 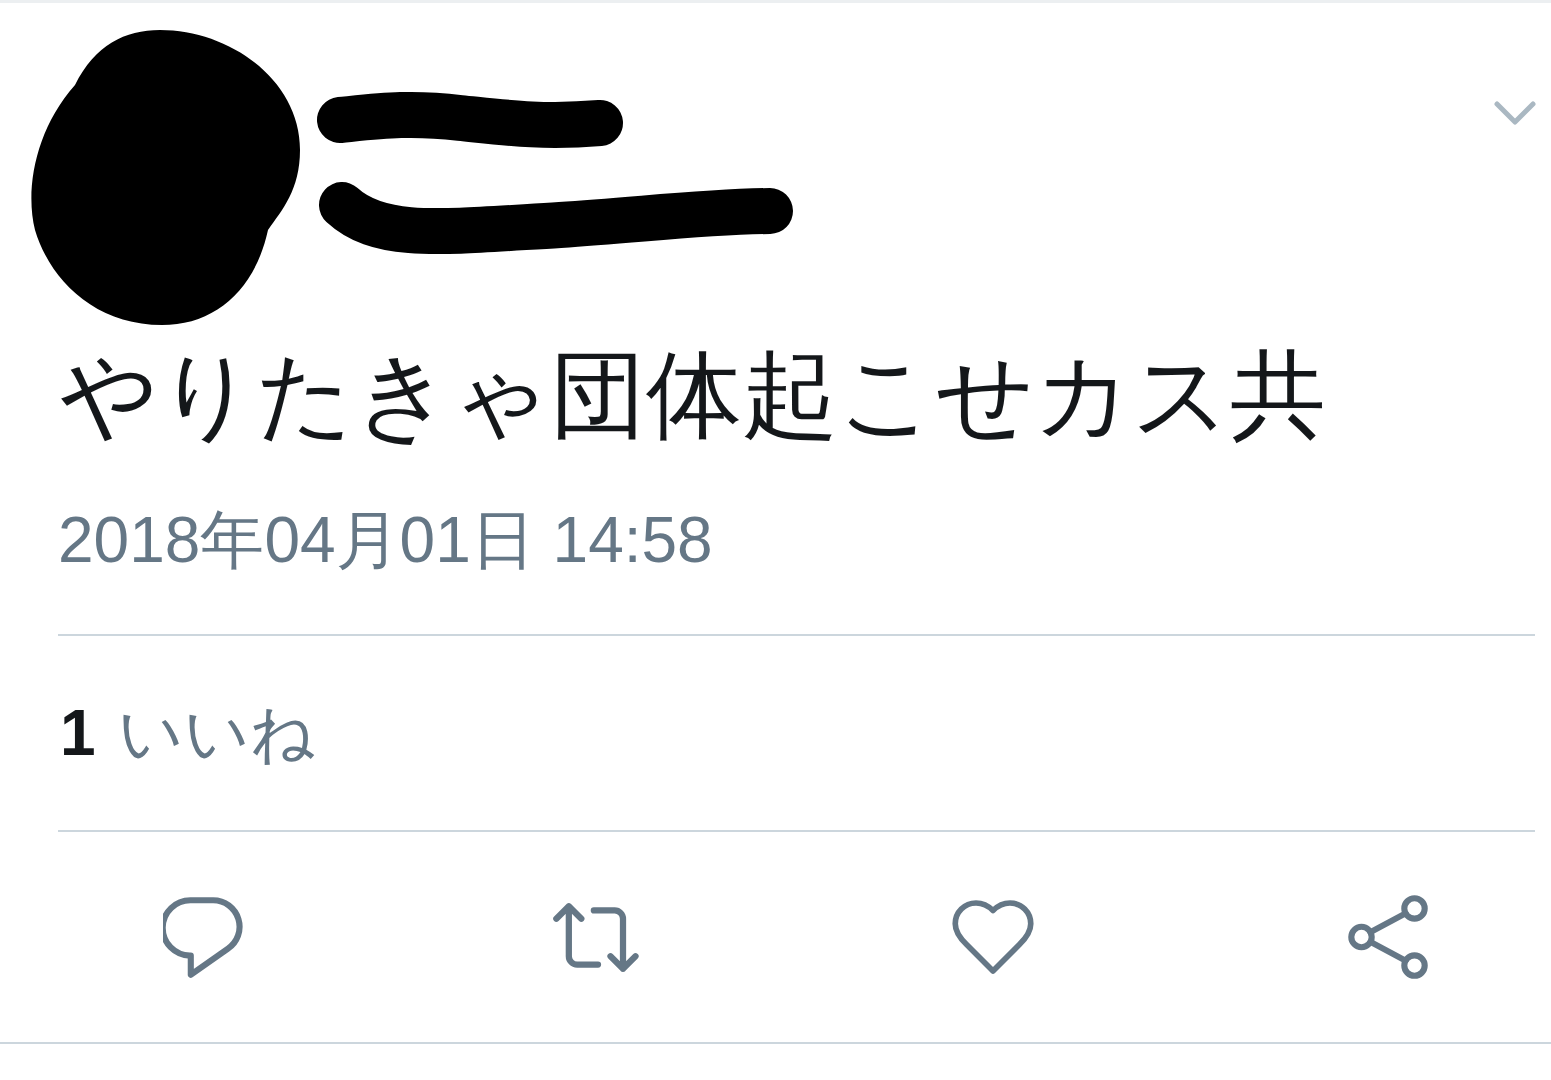 What do you see at coordinates (216, 733) in the screenshot?
I see `like-label: いいね` at bounding box center [216, 733].